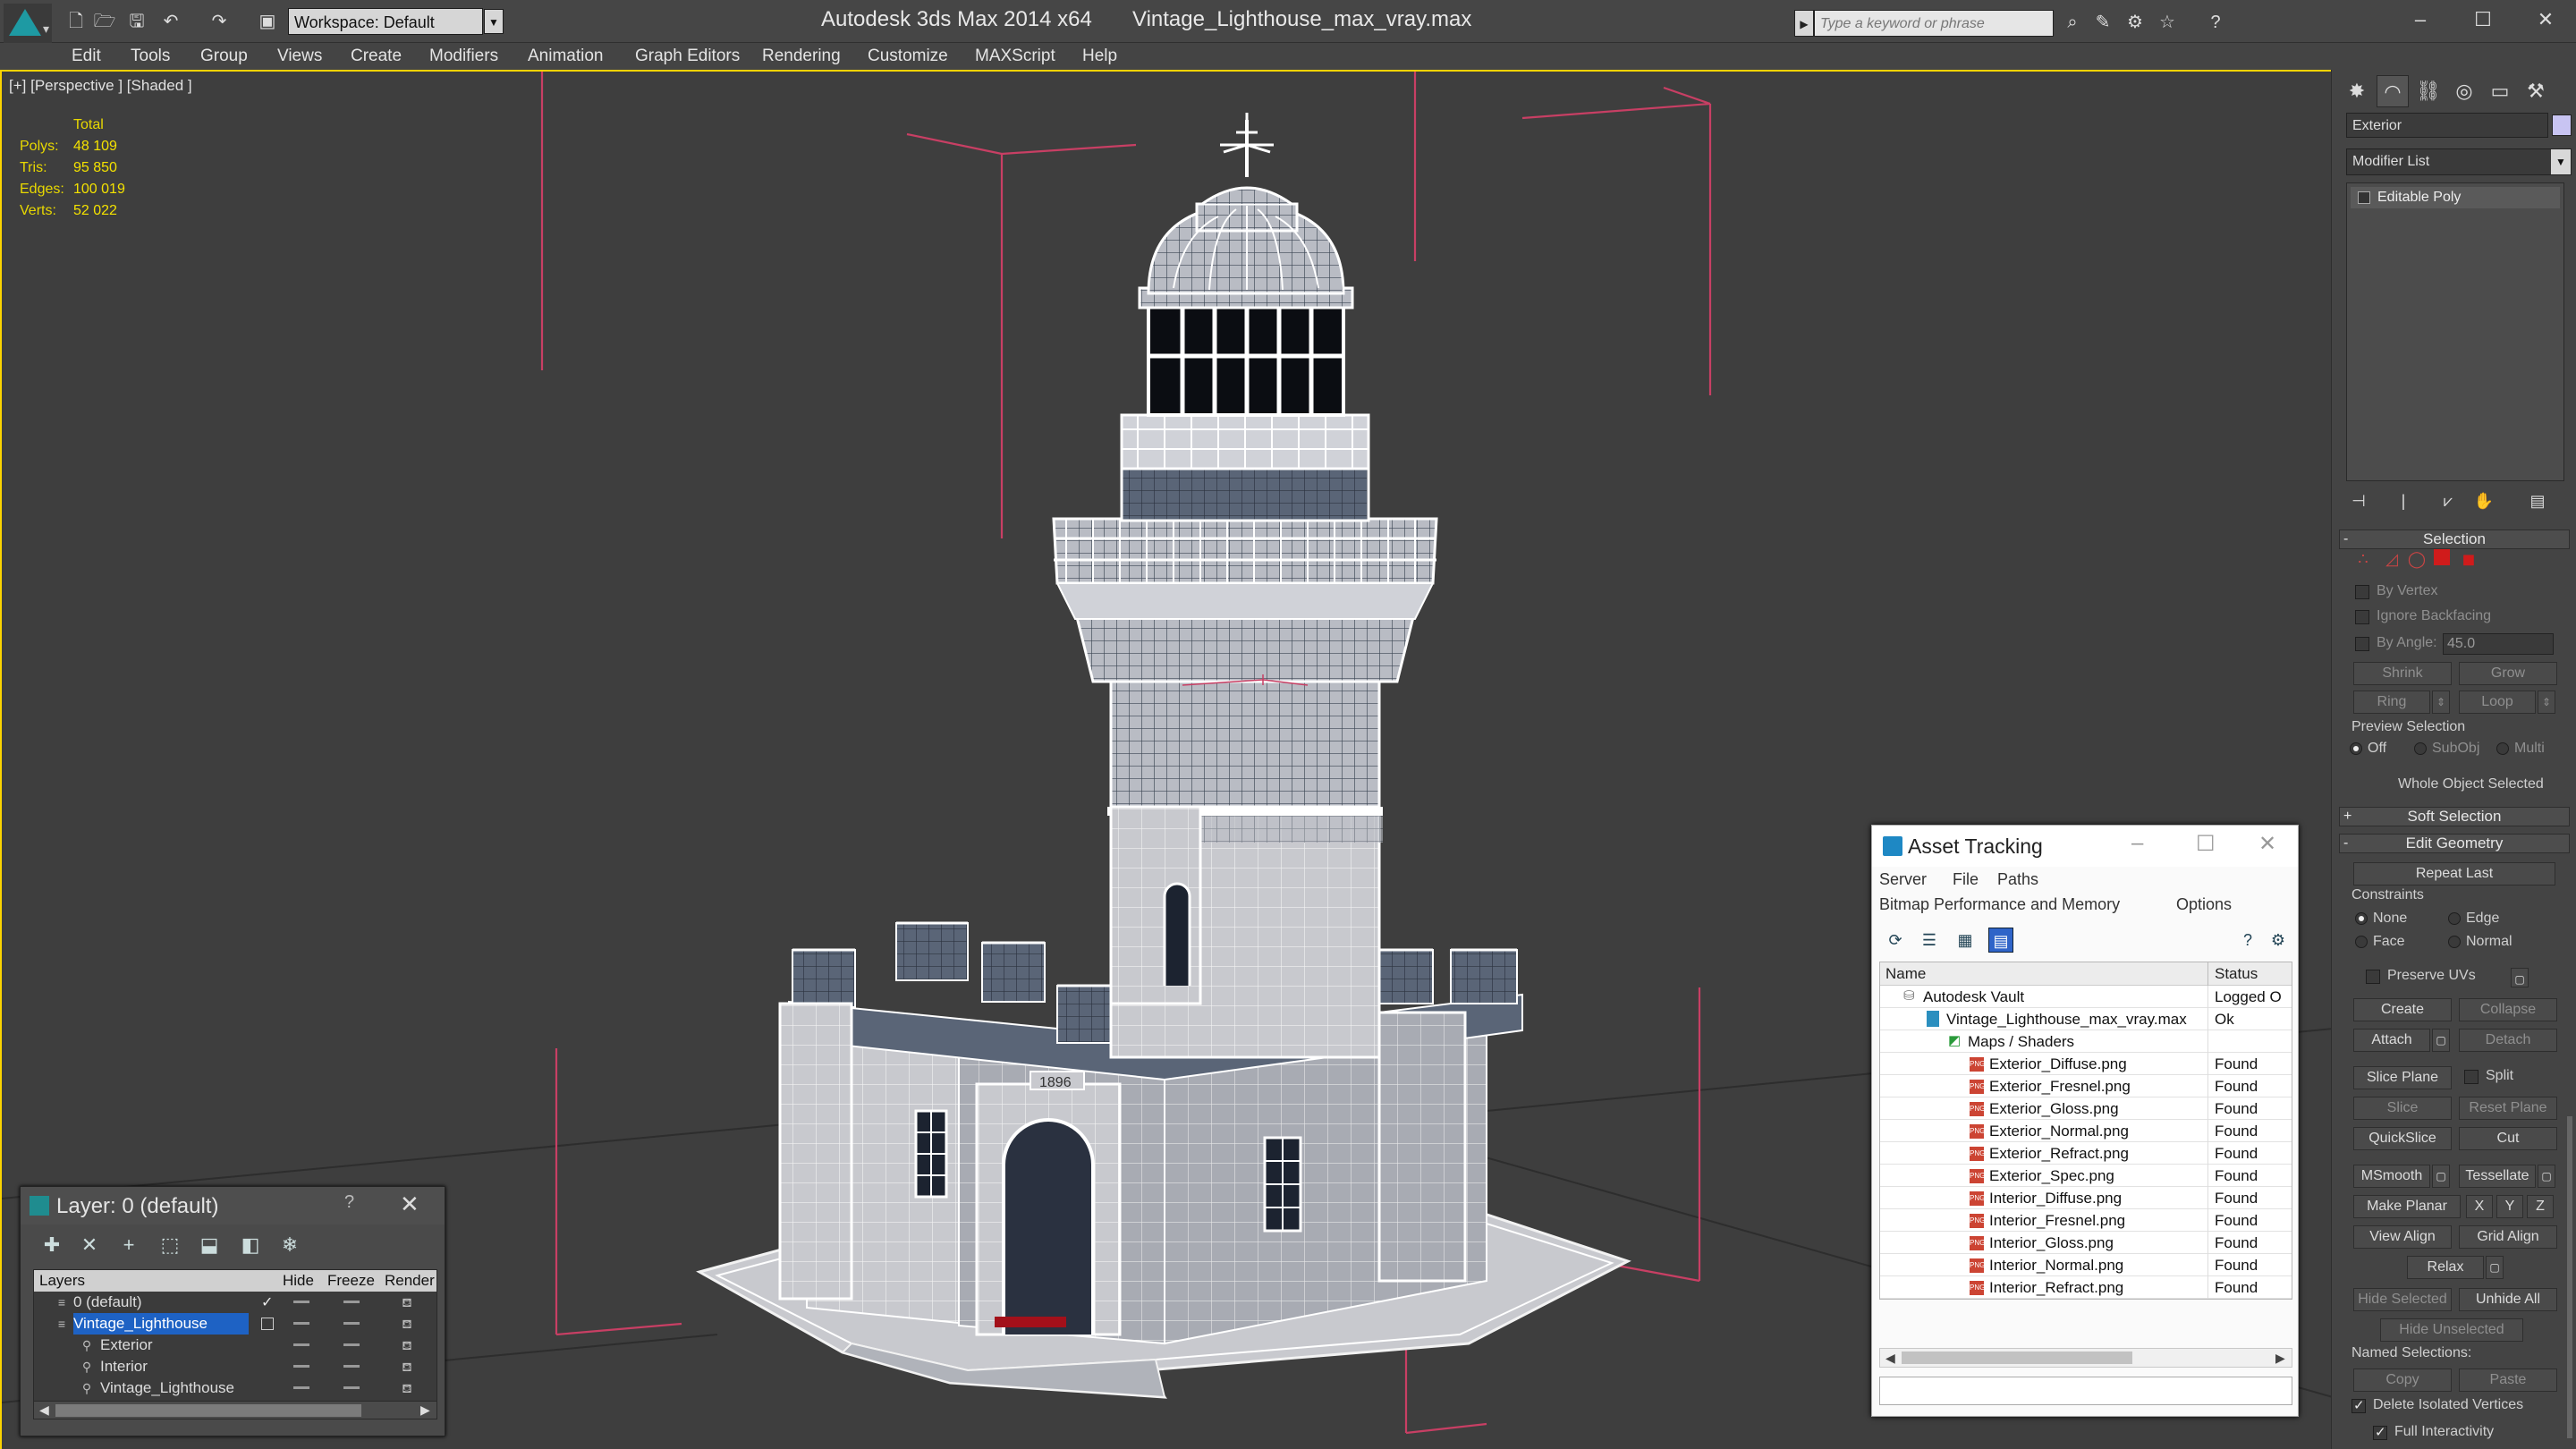 The image size is (2576, 1449). What do you see at coordinates (2086, 1198) in the screenshot?
I see `asset-row: PNG Interior_Diffuse.png Found` at bounding box center [2086, 1198].